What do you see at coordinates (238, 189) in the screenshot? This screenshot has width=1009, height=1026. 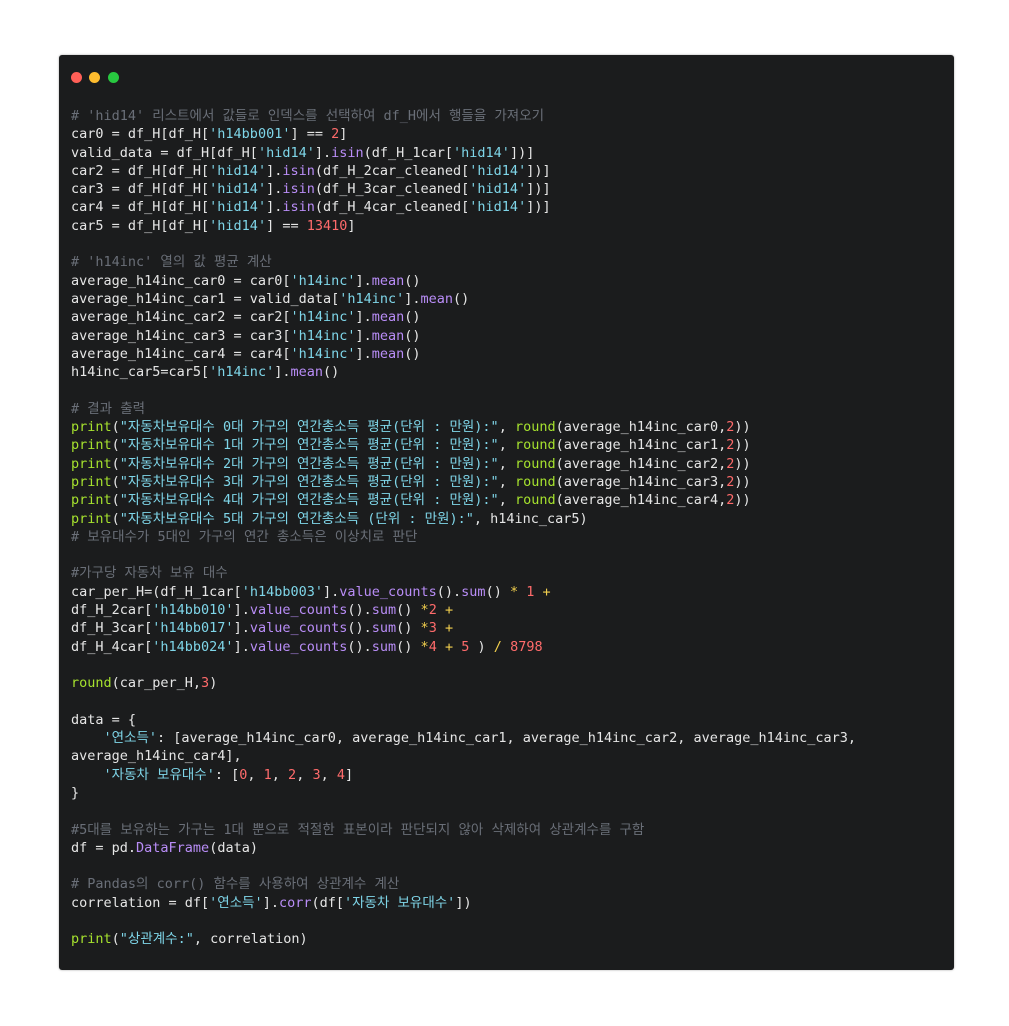 I see `code-token: 'hid14'` at bounding box center [238, 189].